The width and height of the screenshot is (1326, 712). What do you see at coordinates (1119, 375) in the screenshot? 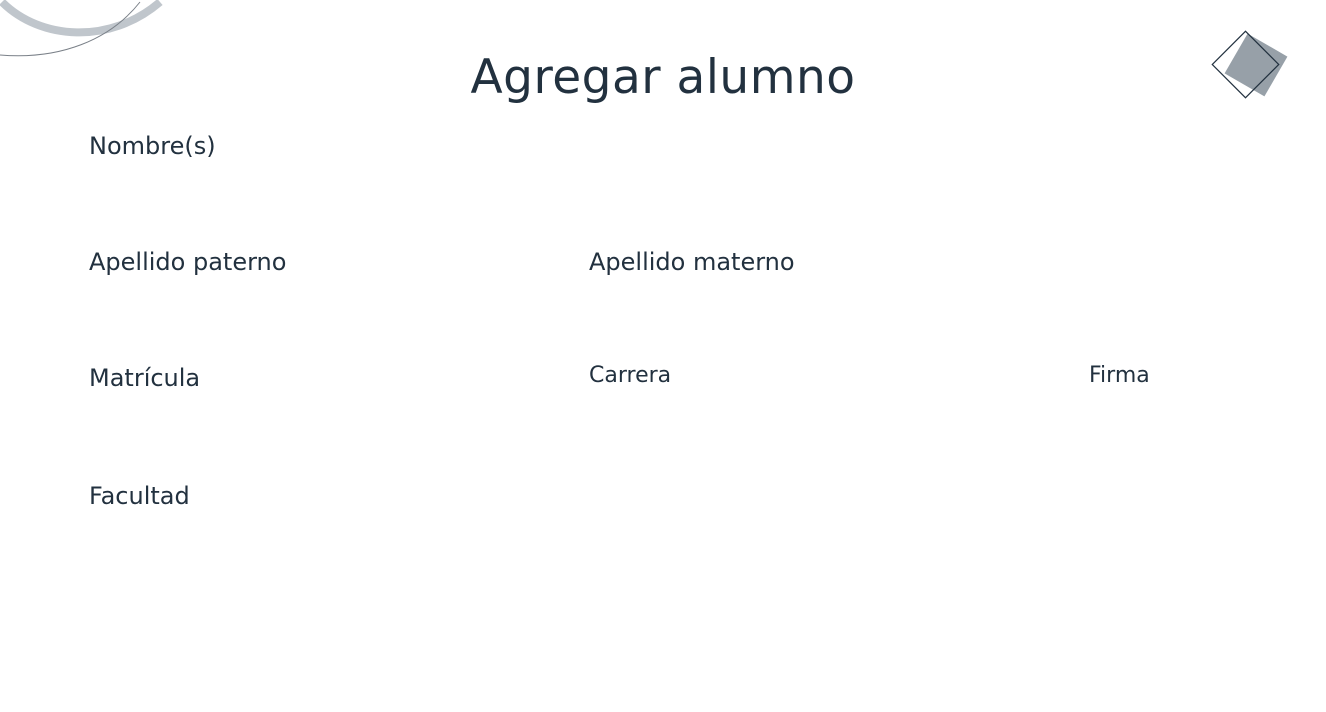
I see `field-label-firma: Firma` at bounding box center [1119, 375].